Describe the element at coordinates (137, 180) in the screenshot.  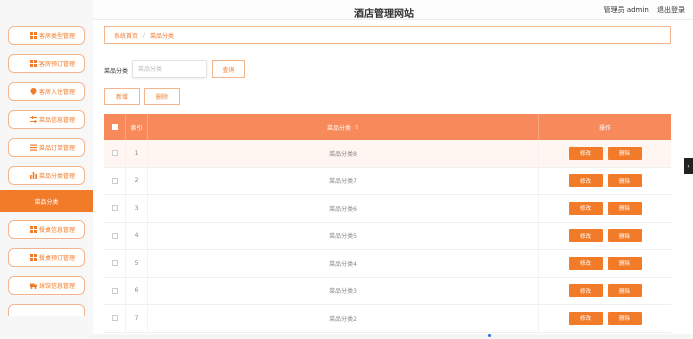
I see `row-index: 2` at that location.